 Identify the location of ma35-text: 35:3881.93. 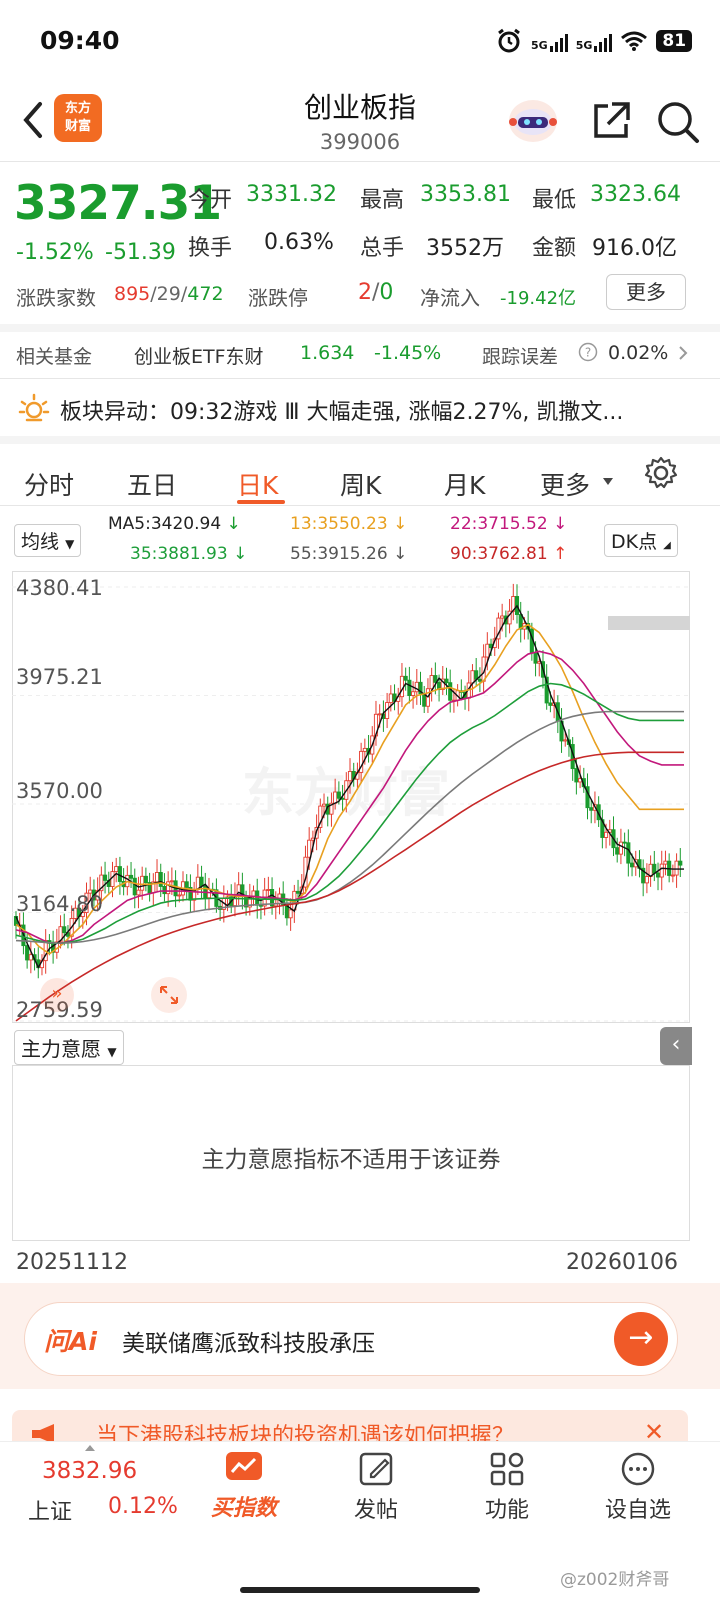
(179, 554).